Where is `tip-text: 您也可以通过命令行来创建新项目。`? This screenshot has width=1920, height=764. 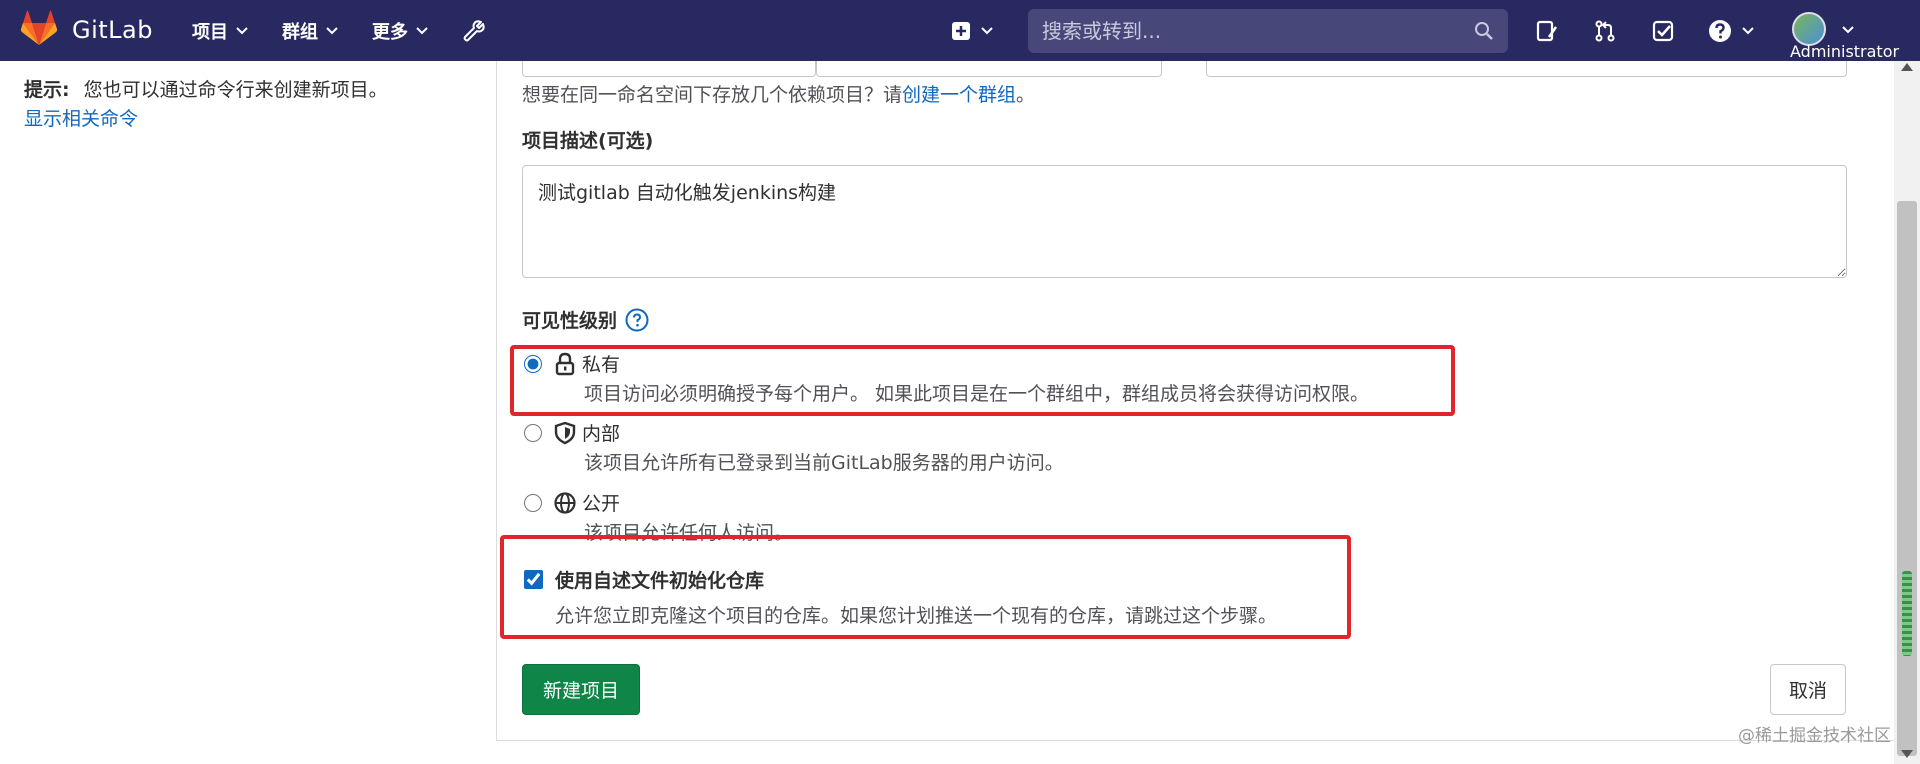 tip-text: 您也可以通过命令行来创建新项目。 is located at coordinates (235, 90).